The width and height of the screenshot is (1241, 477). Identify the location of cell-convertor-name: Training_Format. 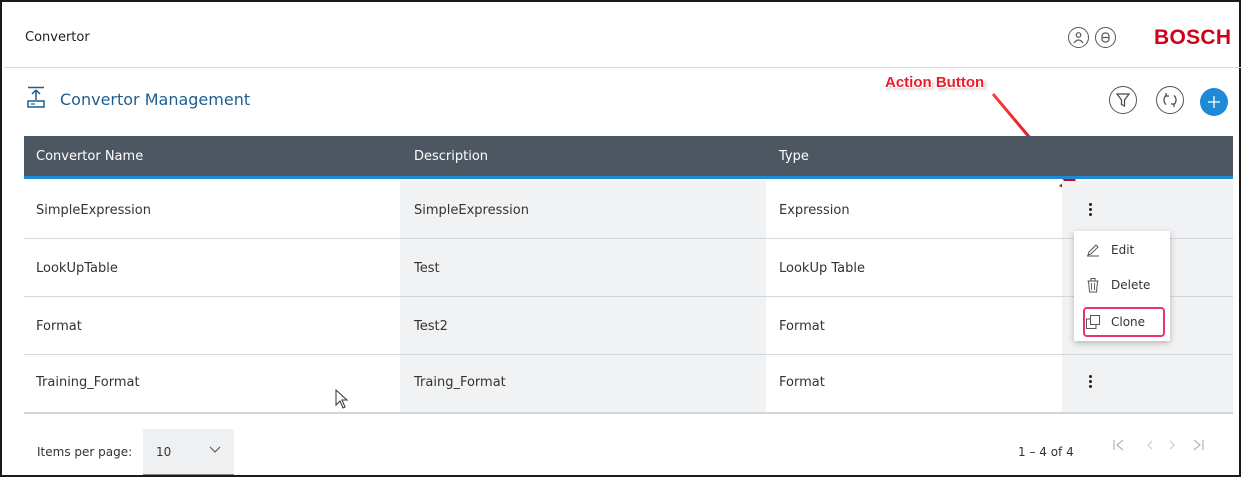
(88, 382).